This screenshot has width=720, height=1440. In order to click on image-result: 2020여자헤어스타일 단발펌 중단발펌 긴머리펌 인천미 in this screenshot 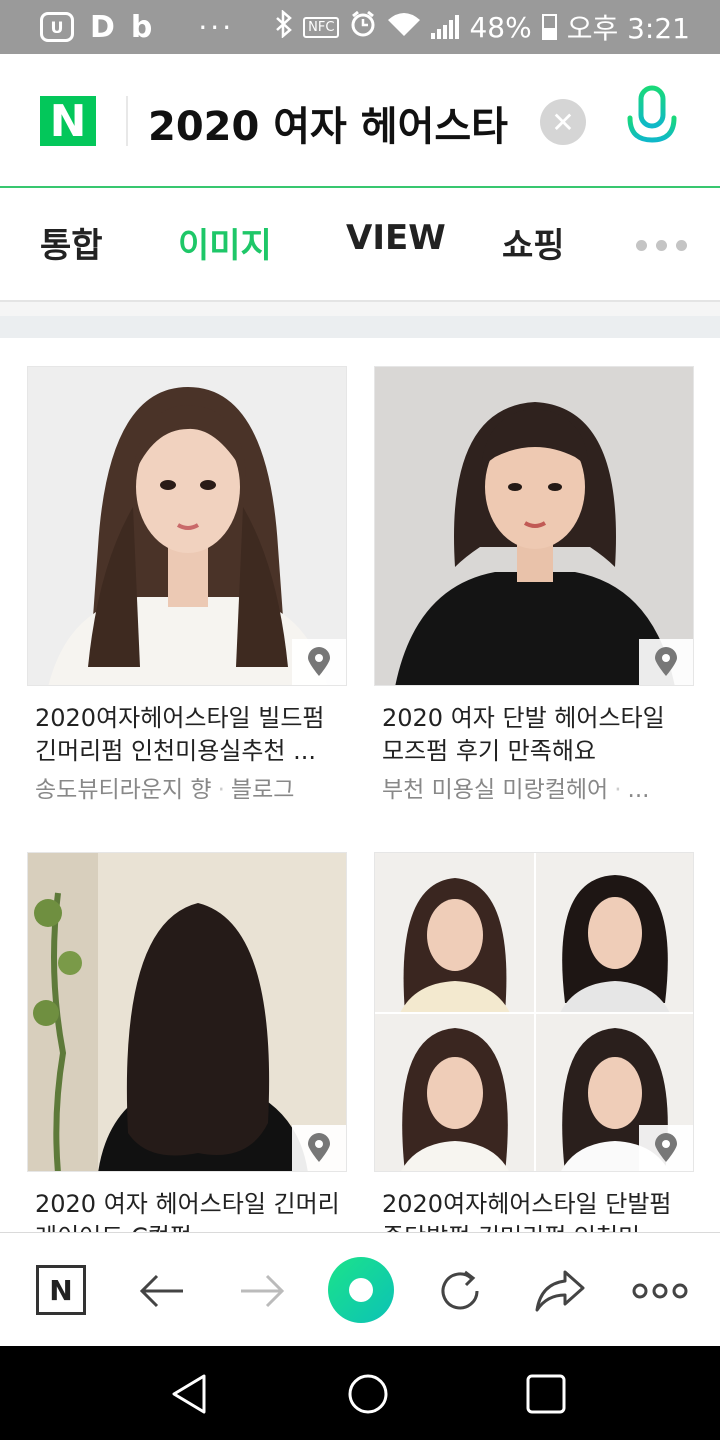, I will do `click(534, 1053)`.